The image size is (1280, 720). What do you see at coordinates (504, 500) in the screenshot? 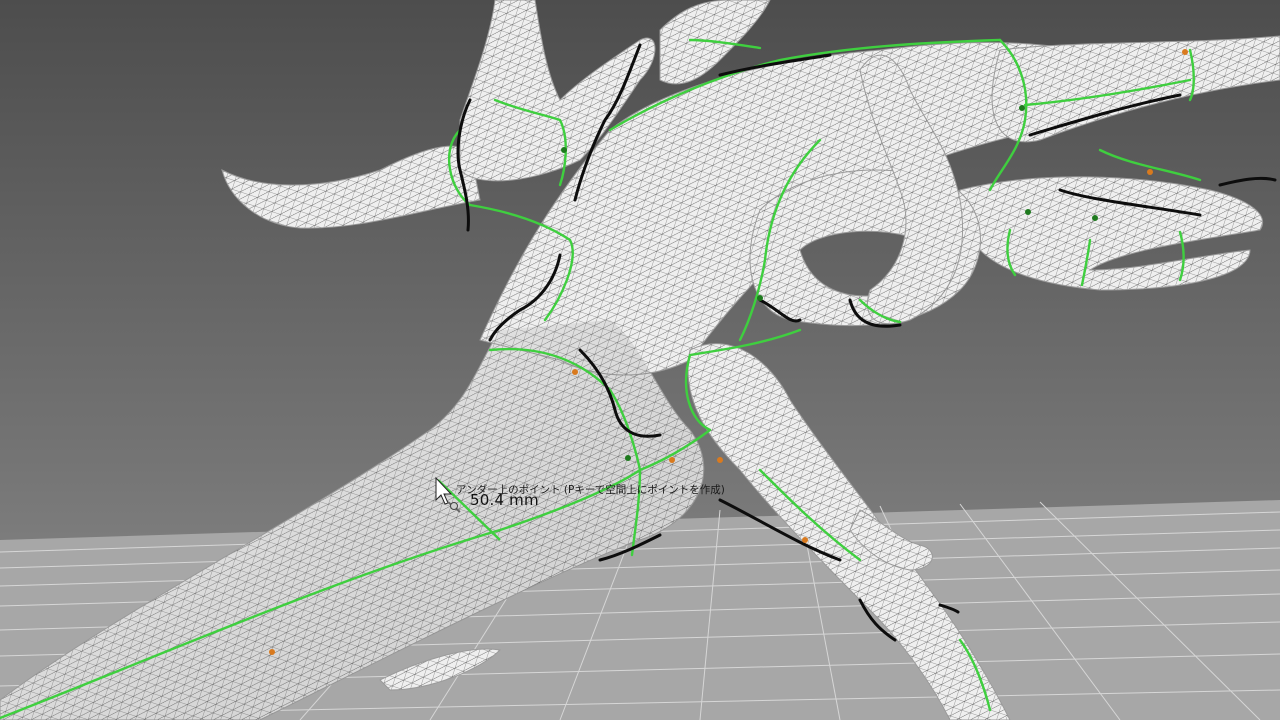
I see `measurement-value: 50.4 mm` at bounding box center [504, 500].